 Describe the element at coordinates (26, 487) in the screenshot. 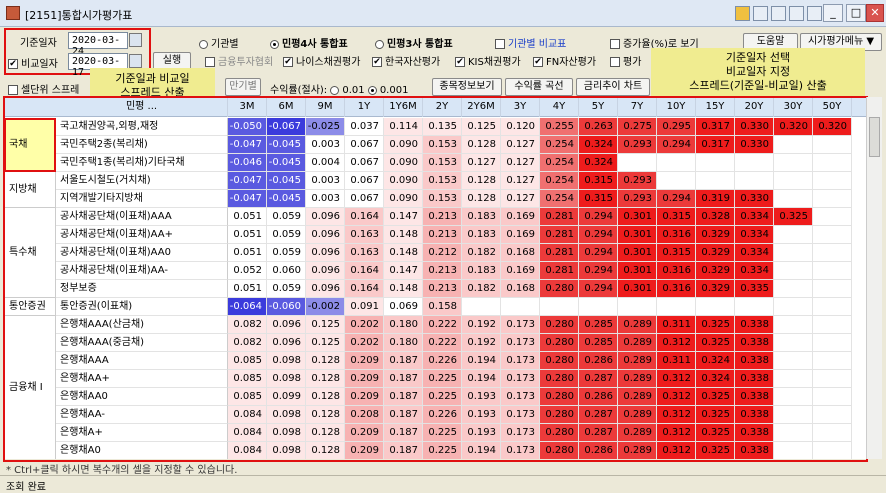

I see `status-text: 조회 완료` at that location.